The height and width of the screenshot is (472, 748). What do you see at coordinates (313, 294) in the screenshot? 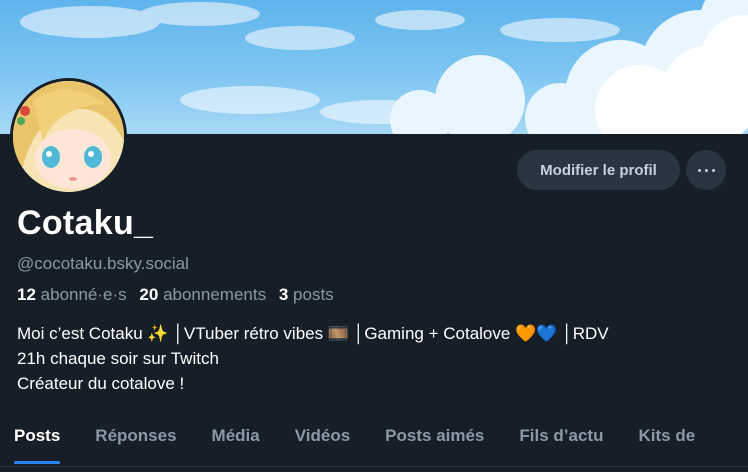
I see `posts-label: posts` at bounding box center [313, 294].